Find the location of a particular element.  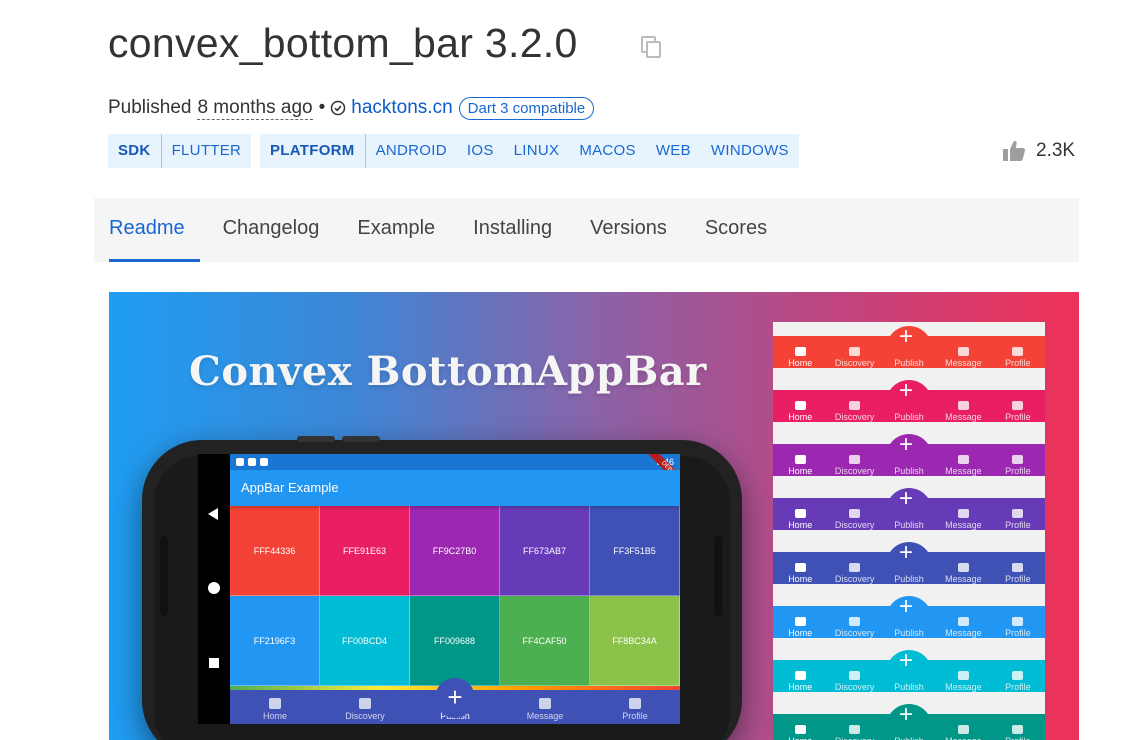

color-cell: FF3F51B5 is located at coordinates (635, 551).